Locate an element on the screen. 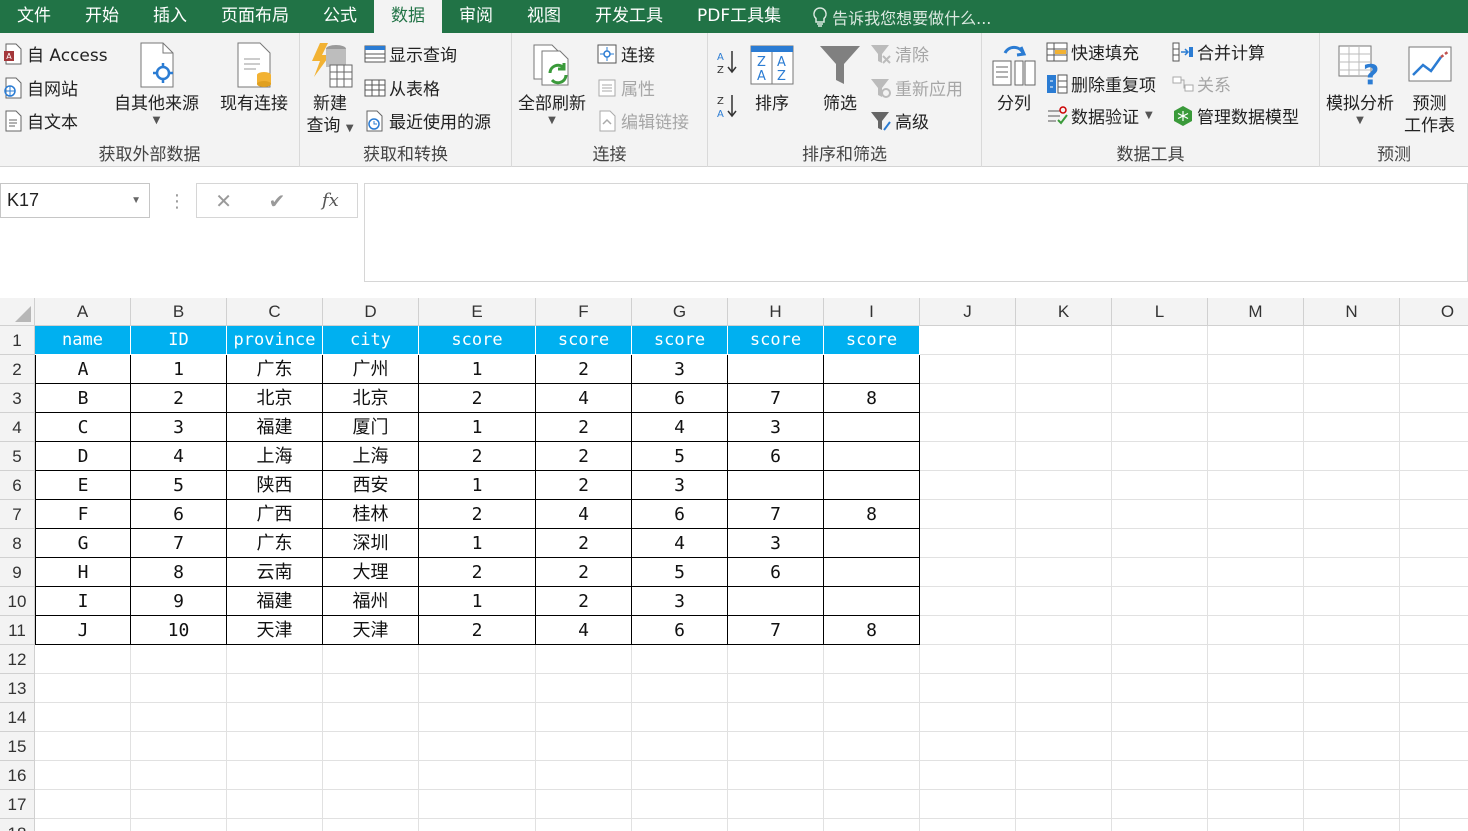  cell-c13 is located at coordinates (275, 688).